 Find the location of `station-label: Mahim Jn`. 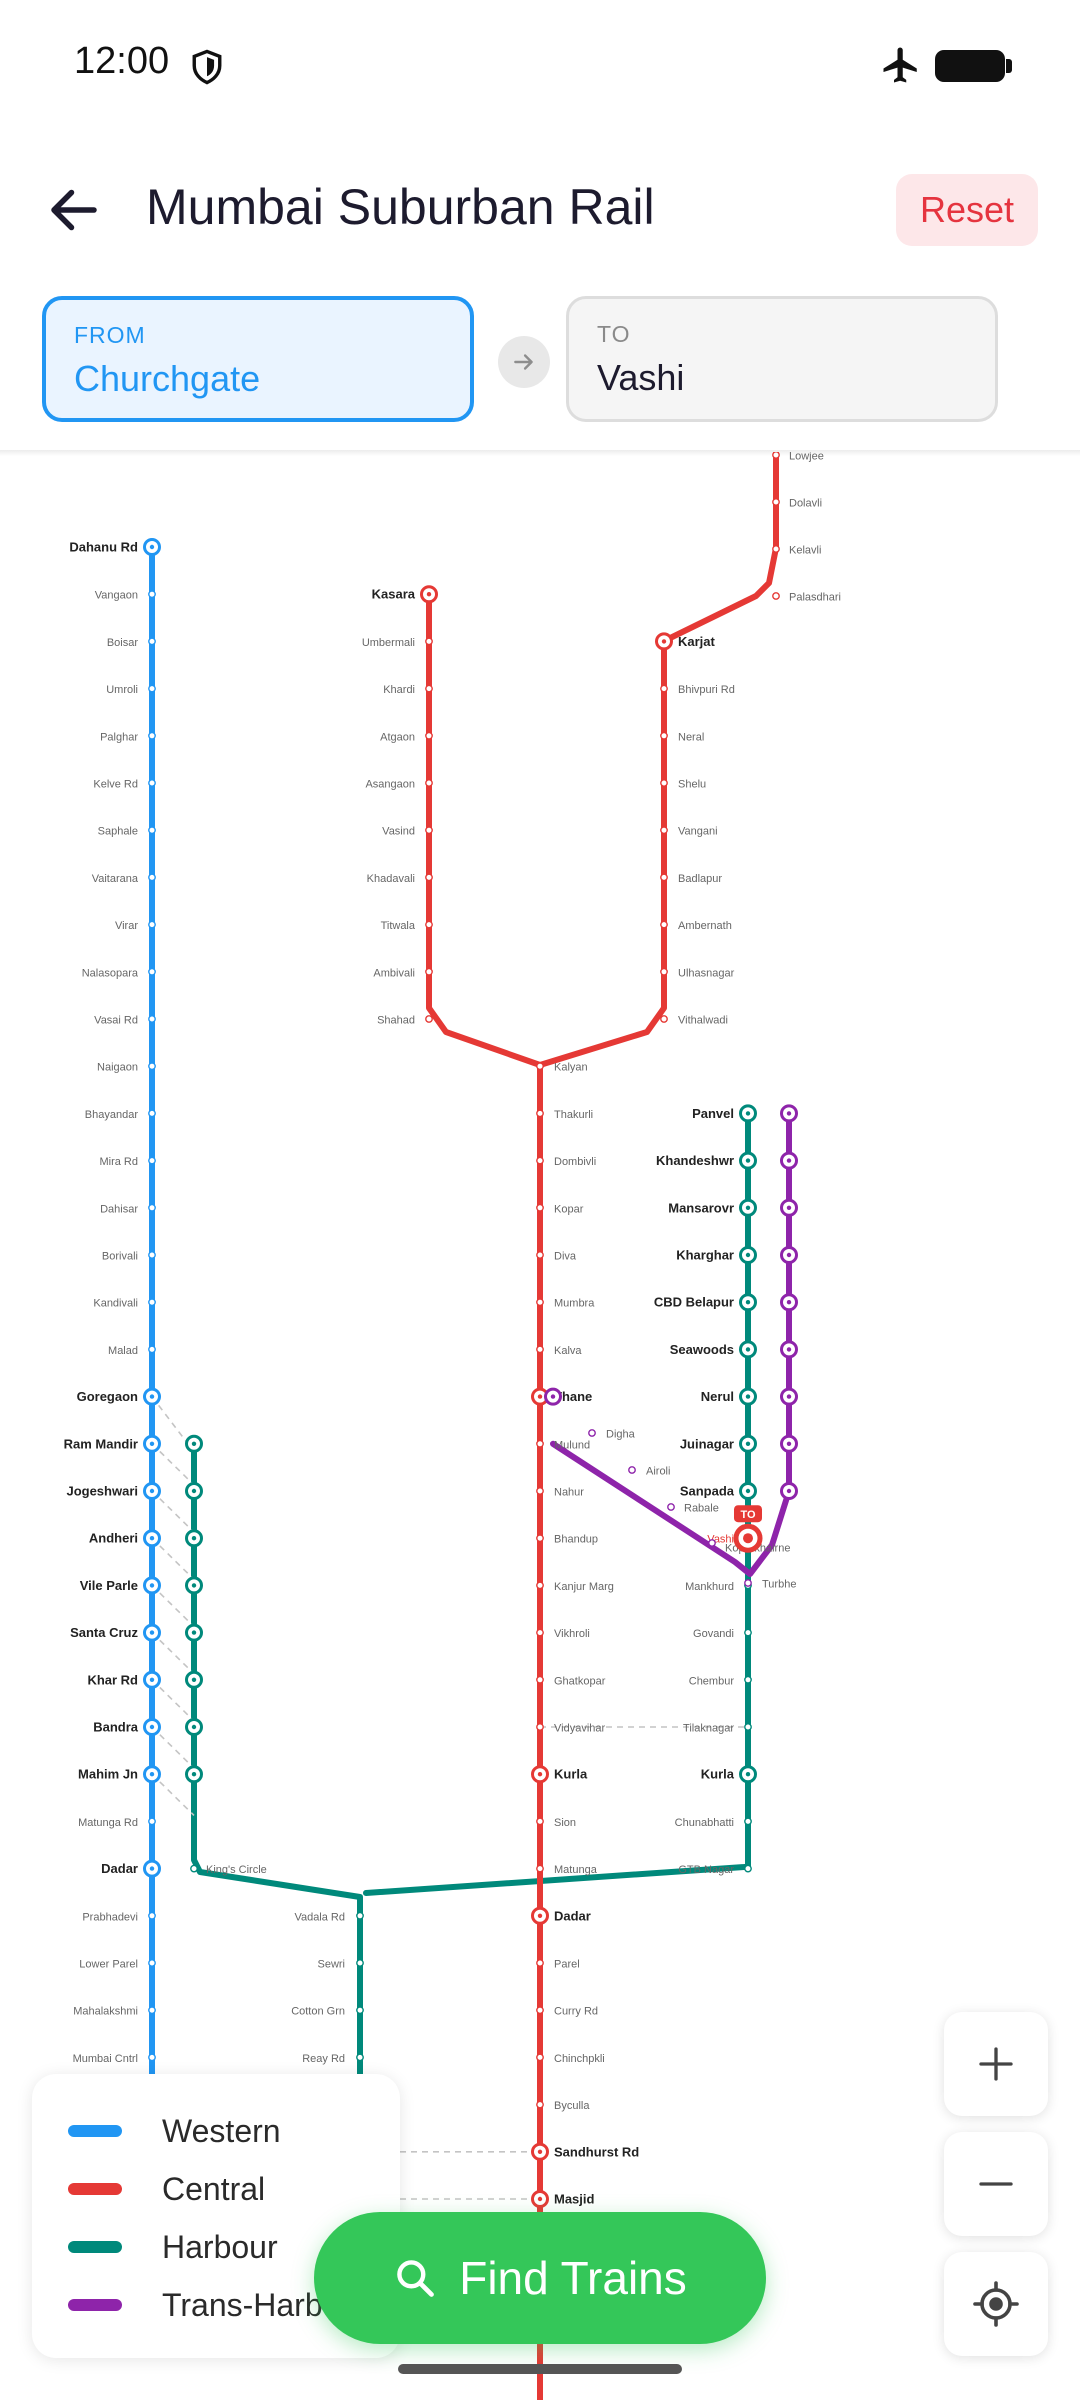

station-label: Mahim Jn is located at coordinates (108, 1774).